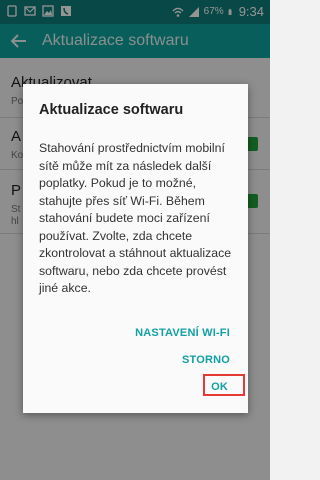  Describe the element at coordinates (206, 360) in the screenshot. I see `cancel-button: STORNO` at that location.